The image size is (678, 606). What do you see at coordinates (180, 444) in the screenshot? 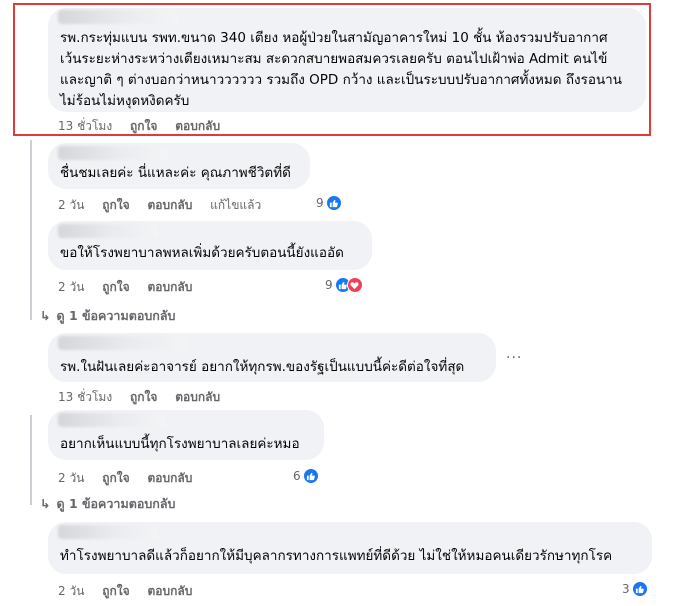
I see `comment-text-line: อยากเห็นแบบนี้ทุกโรงพยาบาลเลยค่ะหมอ` at bounding box center [180, 444].